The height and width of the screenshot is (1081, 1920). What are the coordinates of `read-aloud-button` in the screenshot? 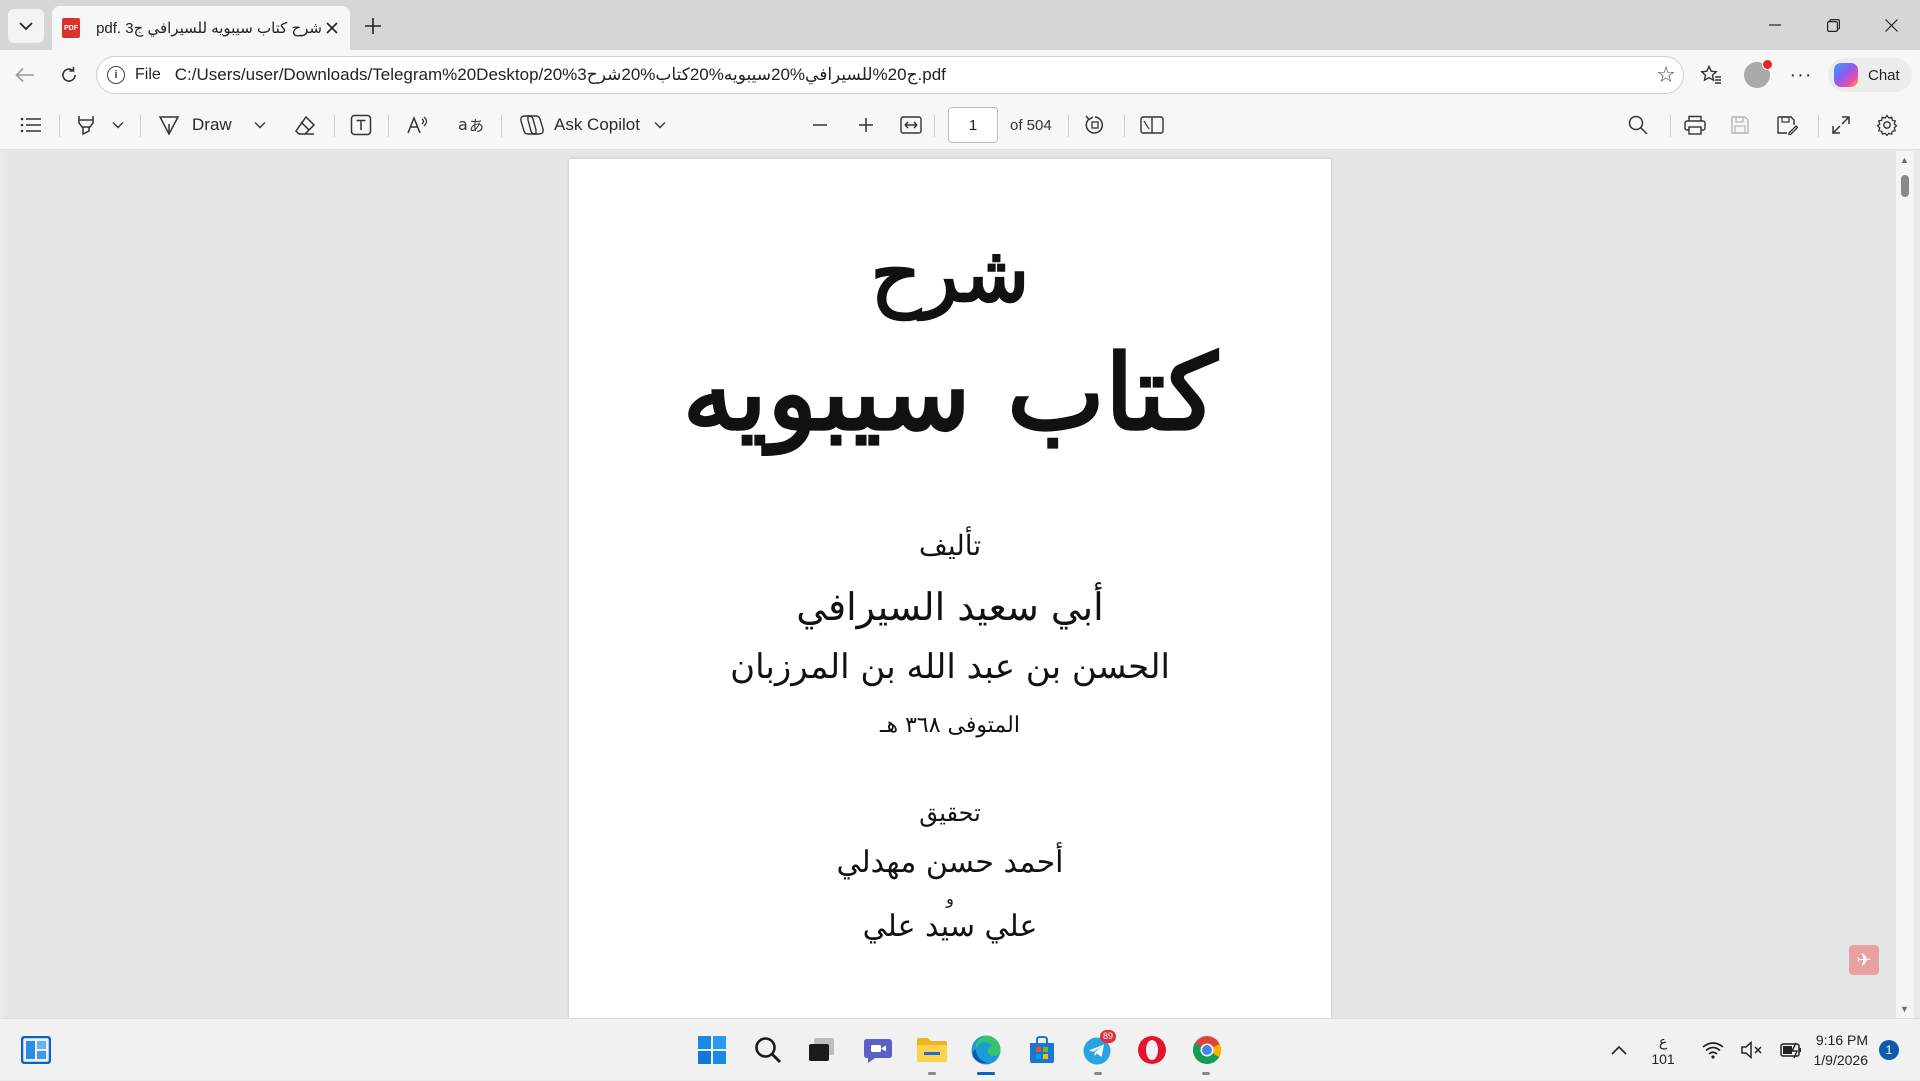 It's located at (418, 125).